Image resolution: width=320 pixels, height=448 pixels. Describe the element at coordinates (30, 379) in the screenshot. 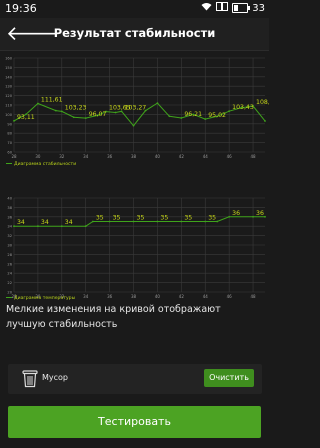

I see `trash-bin-icon` at that location.